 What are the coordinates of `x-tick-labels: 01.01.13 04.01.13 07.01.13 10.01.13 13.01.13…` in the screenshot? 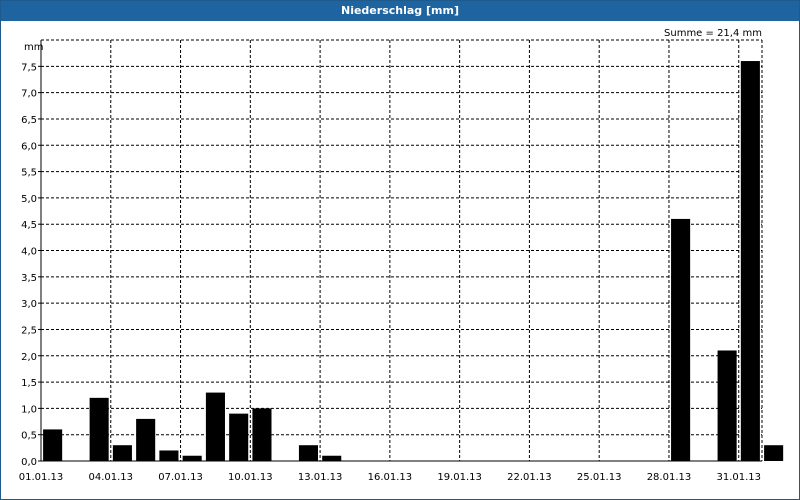 It's located at (390, 477).